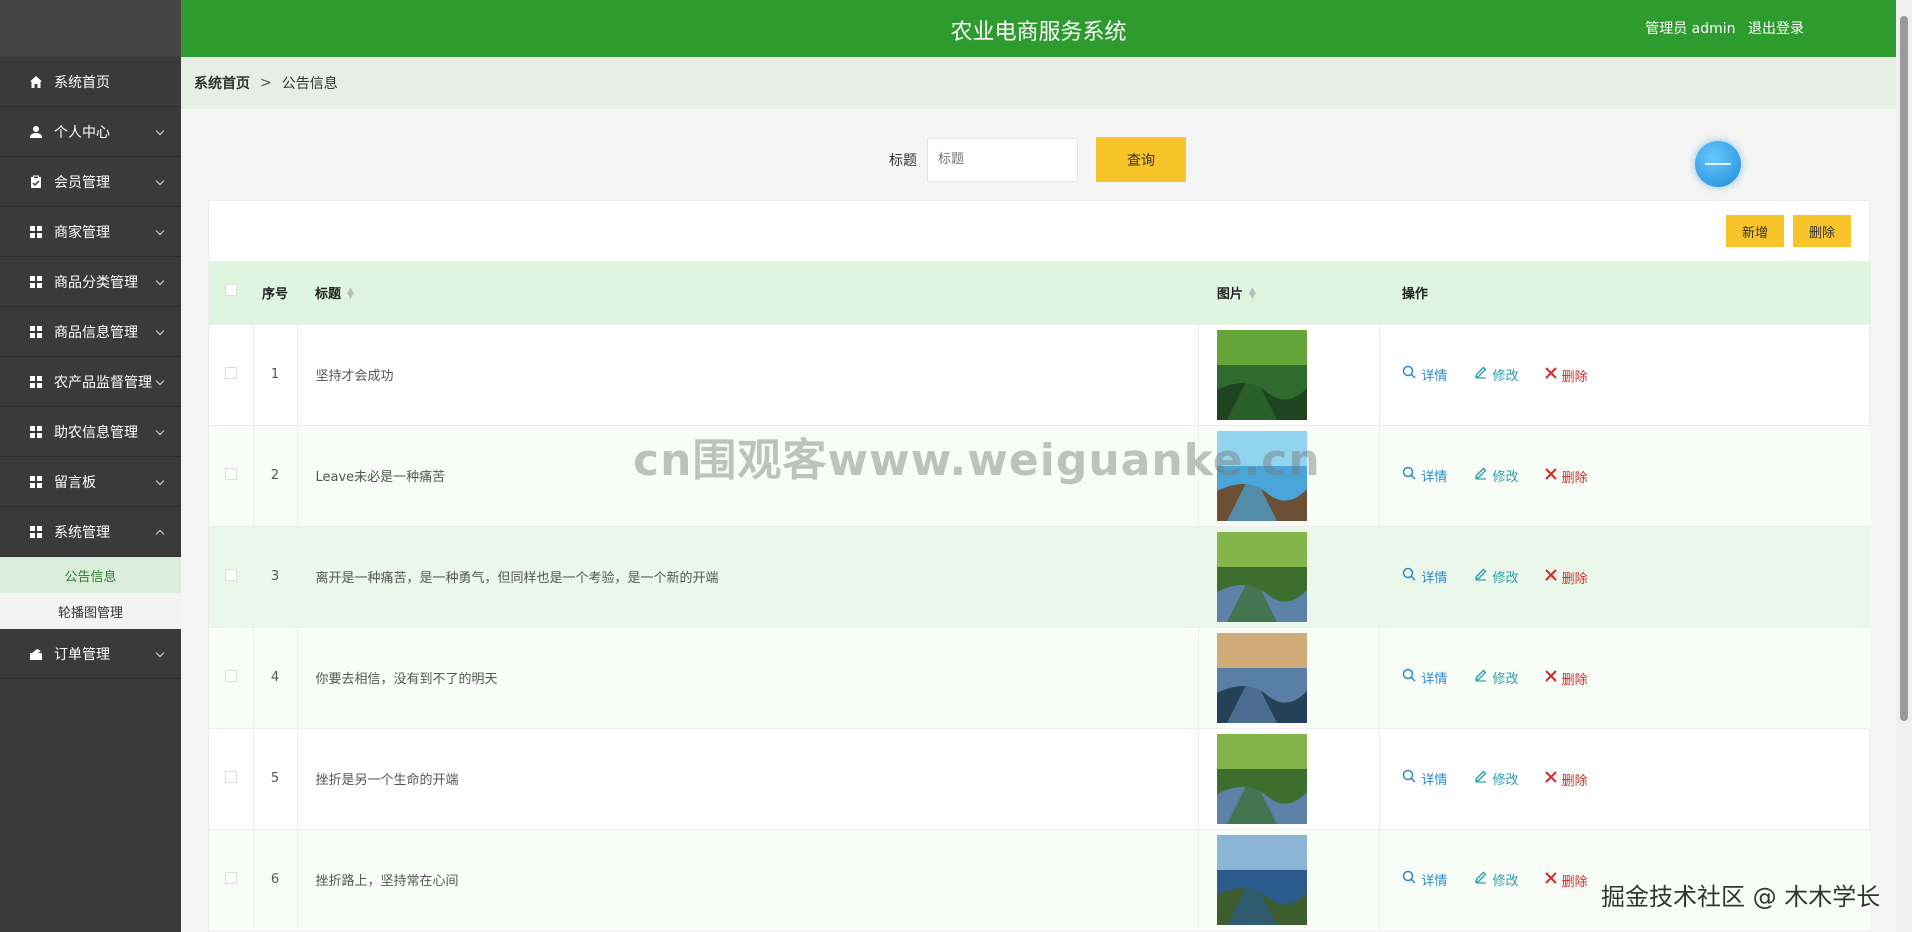 This screenshot has height=932, width=1912. I want to click on row-title: 挫折路上，坚持常在心间, so click(748, 879).